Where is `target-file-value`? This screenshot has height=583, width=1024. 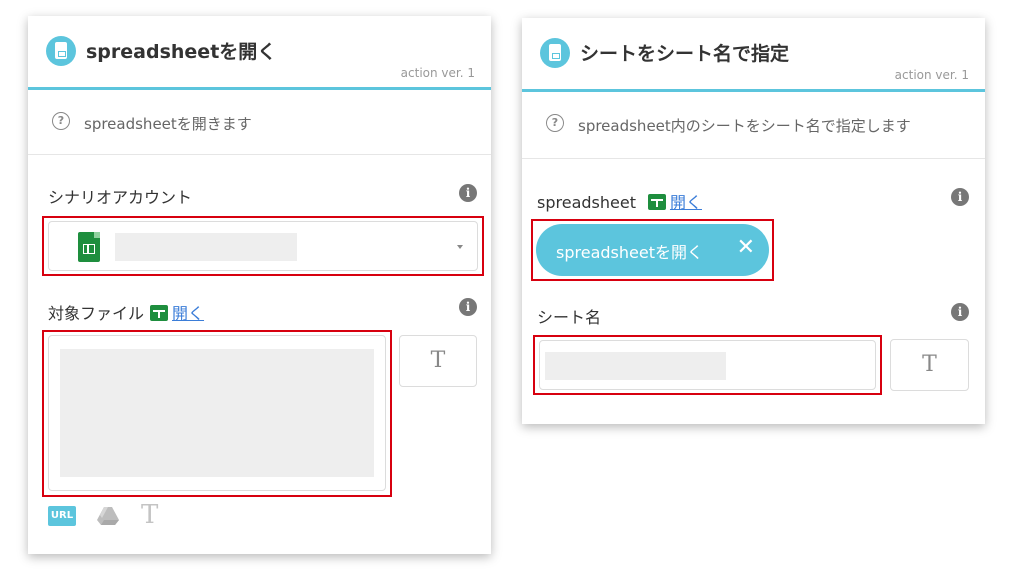
target-file-value is located at coordinates (217, 413).